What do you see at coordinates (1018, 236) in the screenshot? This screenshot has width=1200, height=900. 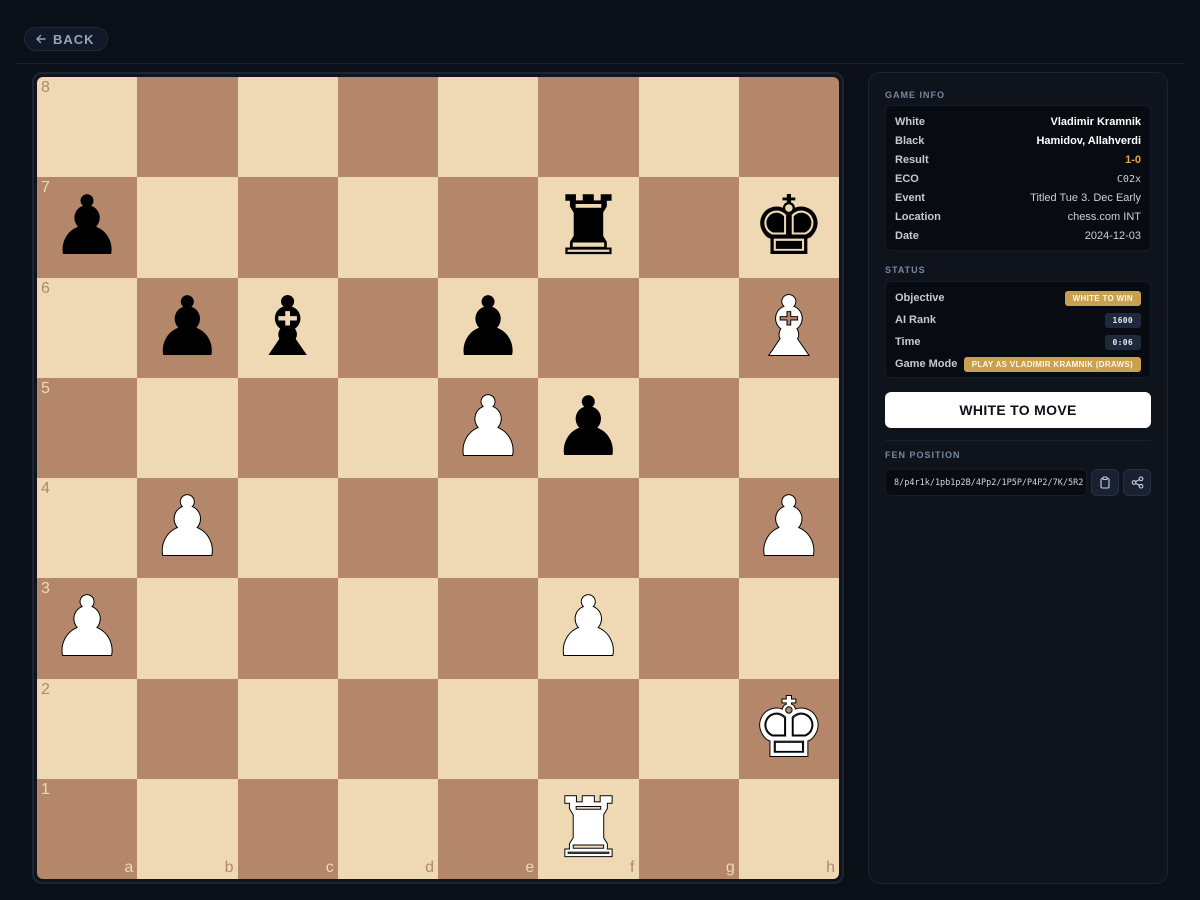 I see `info-row-date: Date 2024-12-03` at bounding box center [1018, 236].